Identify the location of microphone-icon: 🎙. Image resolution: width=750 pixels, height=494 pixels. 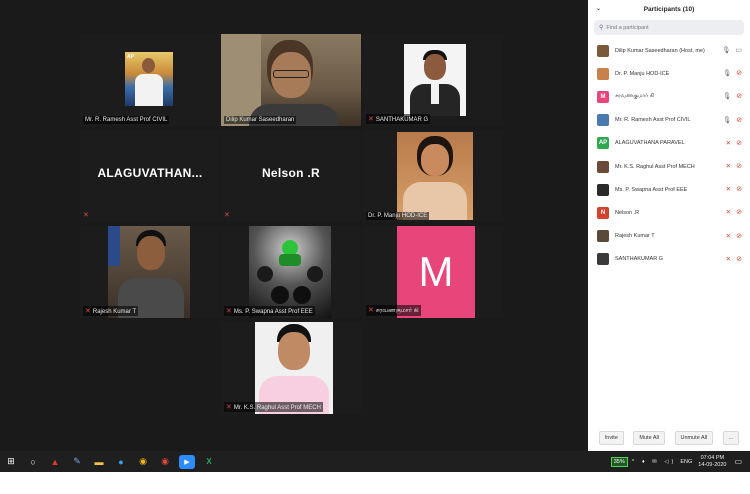
(727, 120).